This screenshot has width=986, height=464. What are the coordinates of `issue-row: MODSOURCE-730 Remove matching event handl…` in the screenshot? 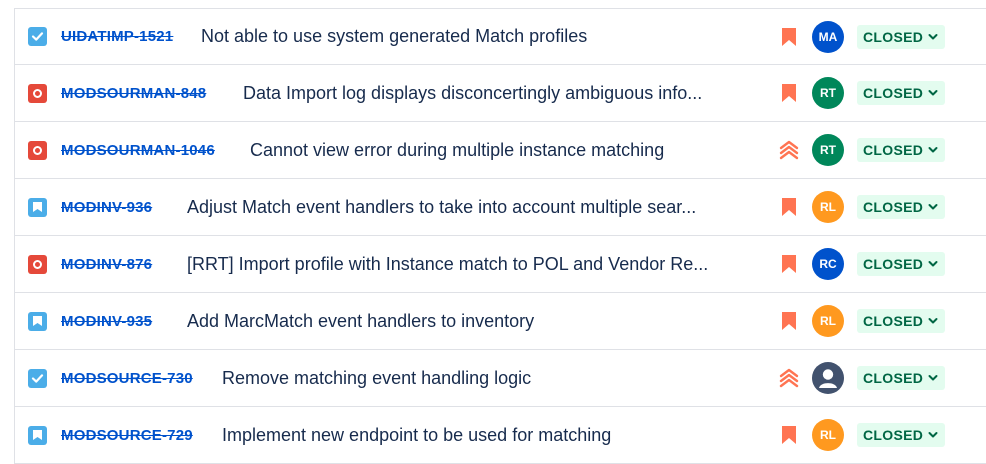 It's located at (500, 378).